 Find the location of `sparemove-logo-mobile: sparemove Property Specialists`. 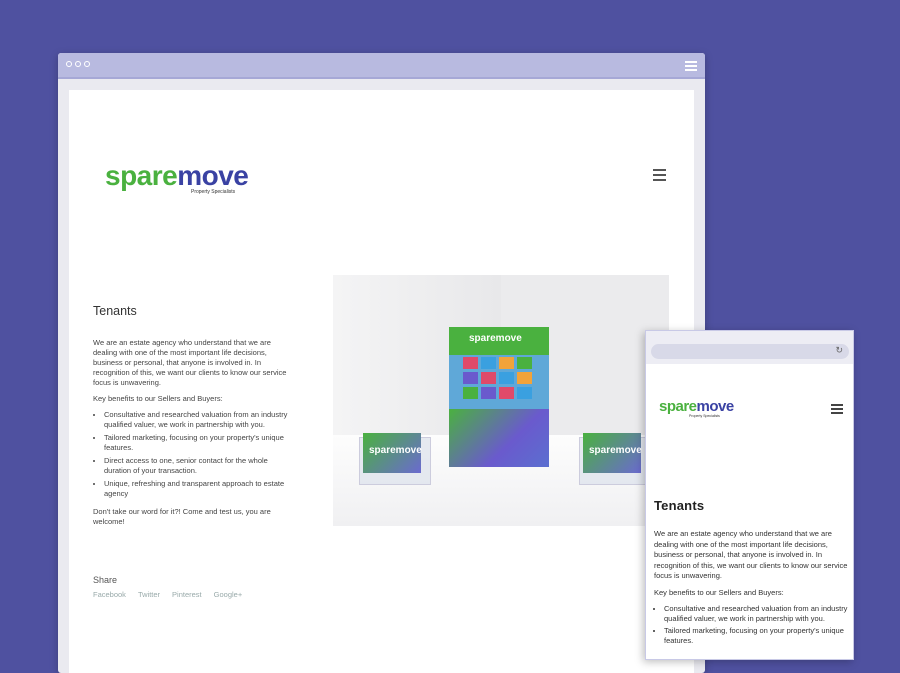

sparemove-logo-mobile: sparemove Property Specialists is located at coordinates (697, 408).